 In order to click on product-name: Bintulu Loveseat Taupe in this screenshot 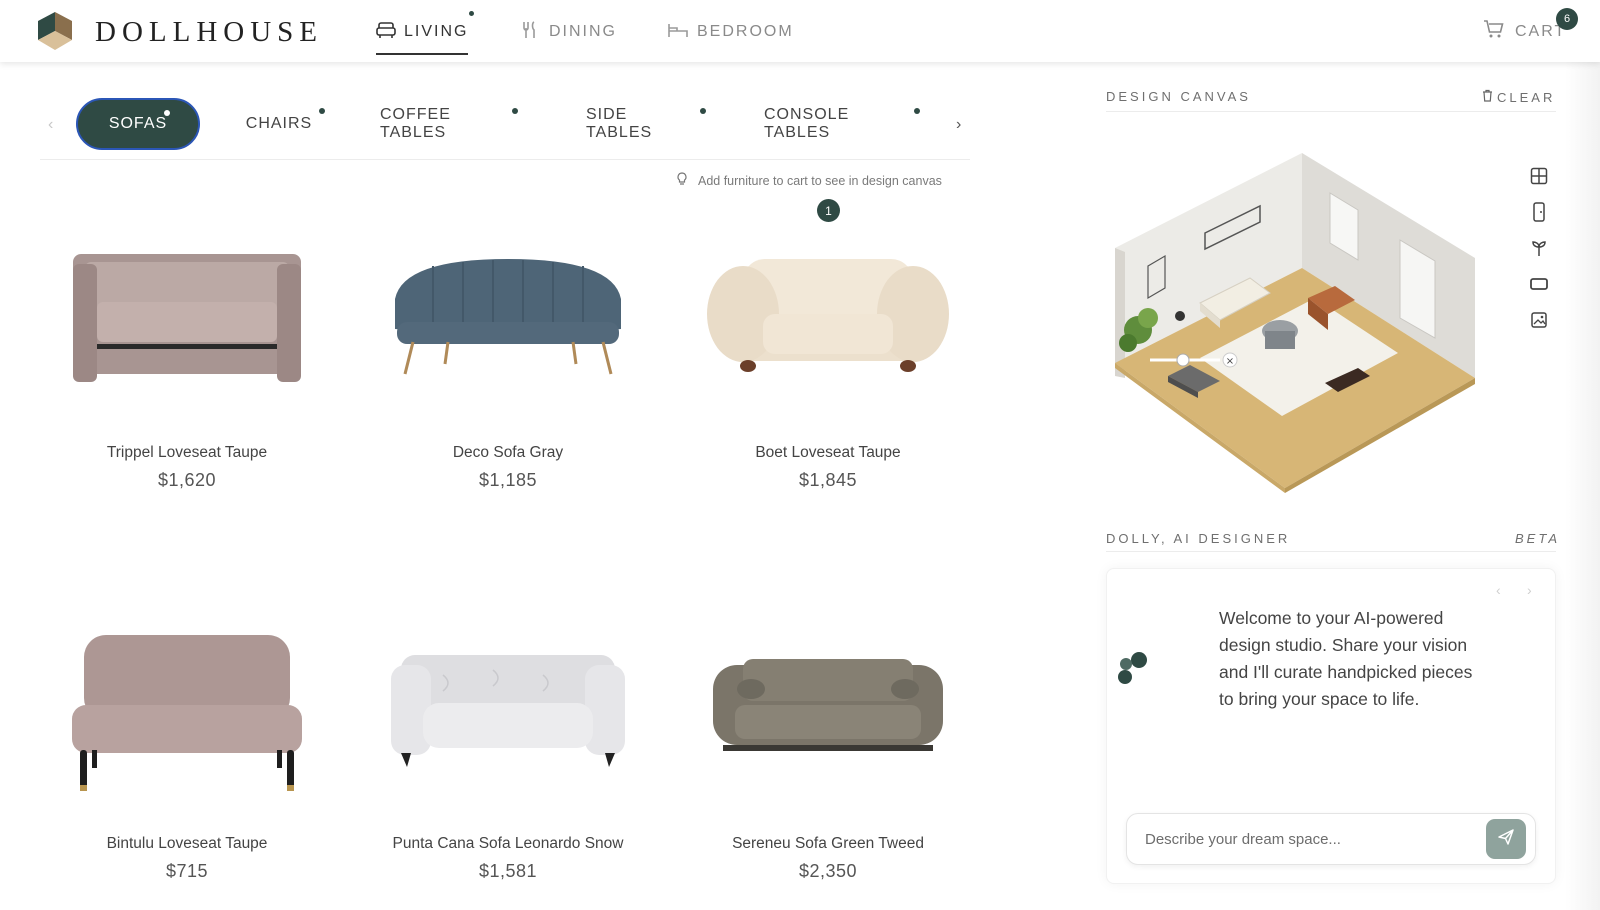, I will do `click(187, 844)`.